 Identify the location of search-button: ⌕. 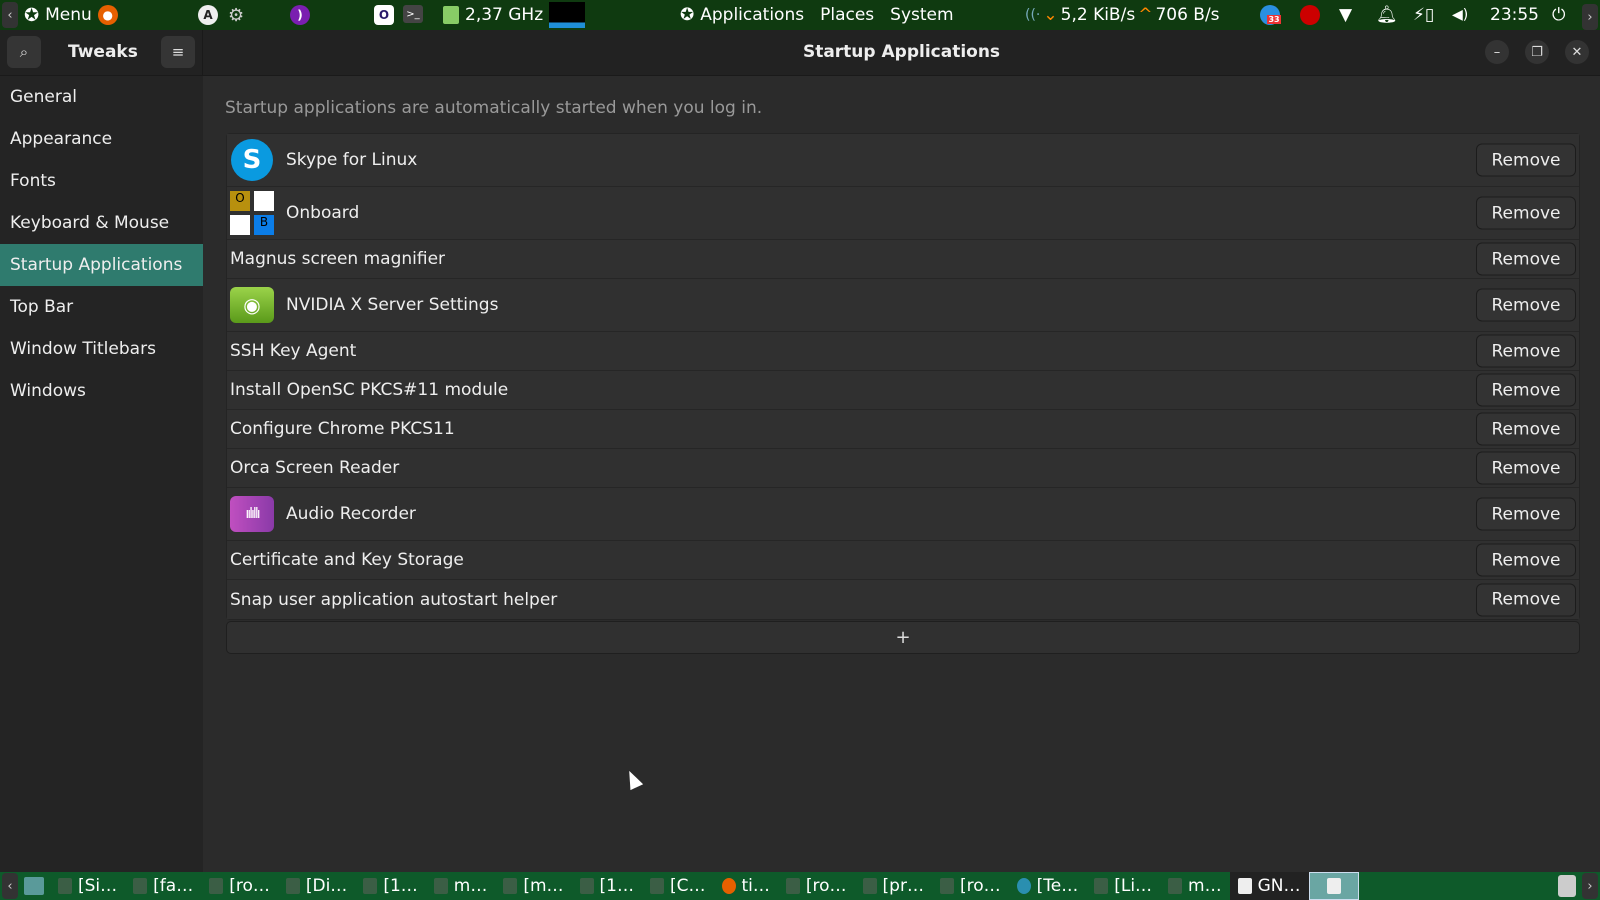
(24, 52).